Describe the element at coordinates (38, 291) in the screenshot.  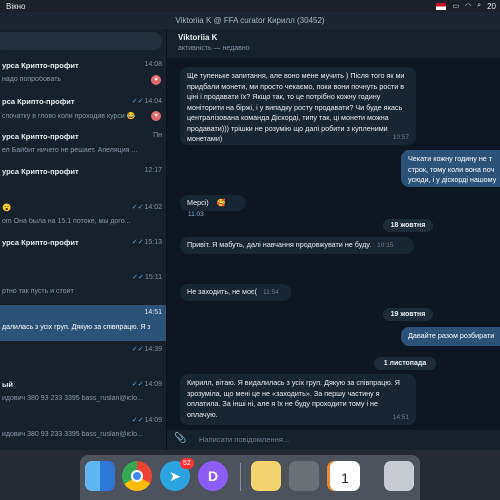
I see `chat-preview: ртно так пусть и стоит` at that location.